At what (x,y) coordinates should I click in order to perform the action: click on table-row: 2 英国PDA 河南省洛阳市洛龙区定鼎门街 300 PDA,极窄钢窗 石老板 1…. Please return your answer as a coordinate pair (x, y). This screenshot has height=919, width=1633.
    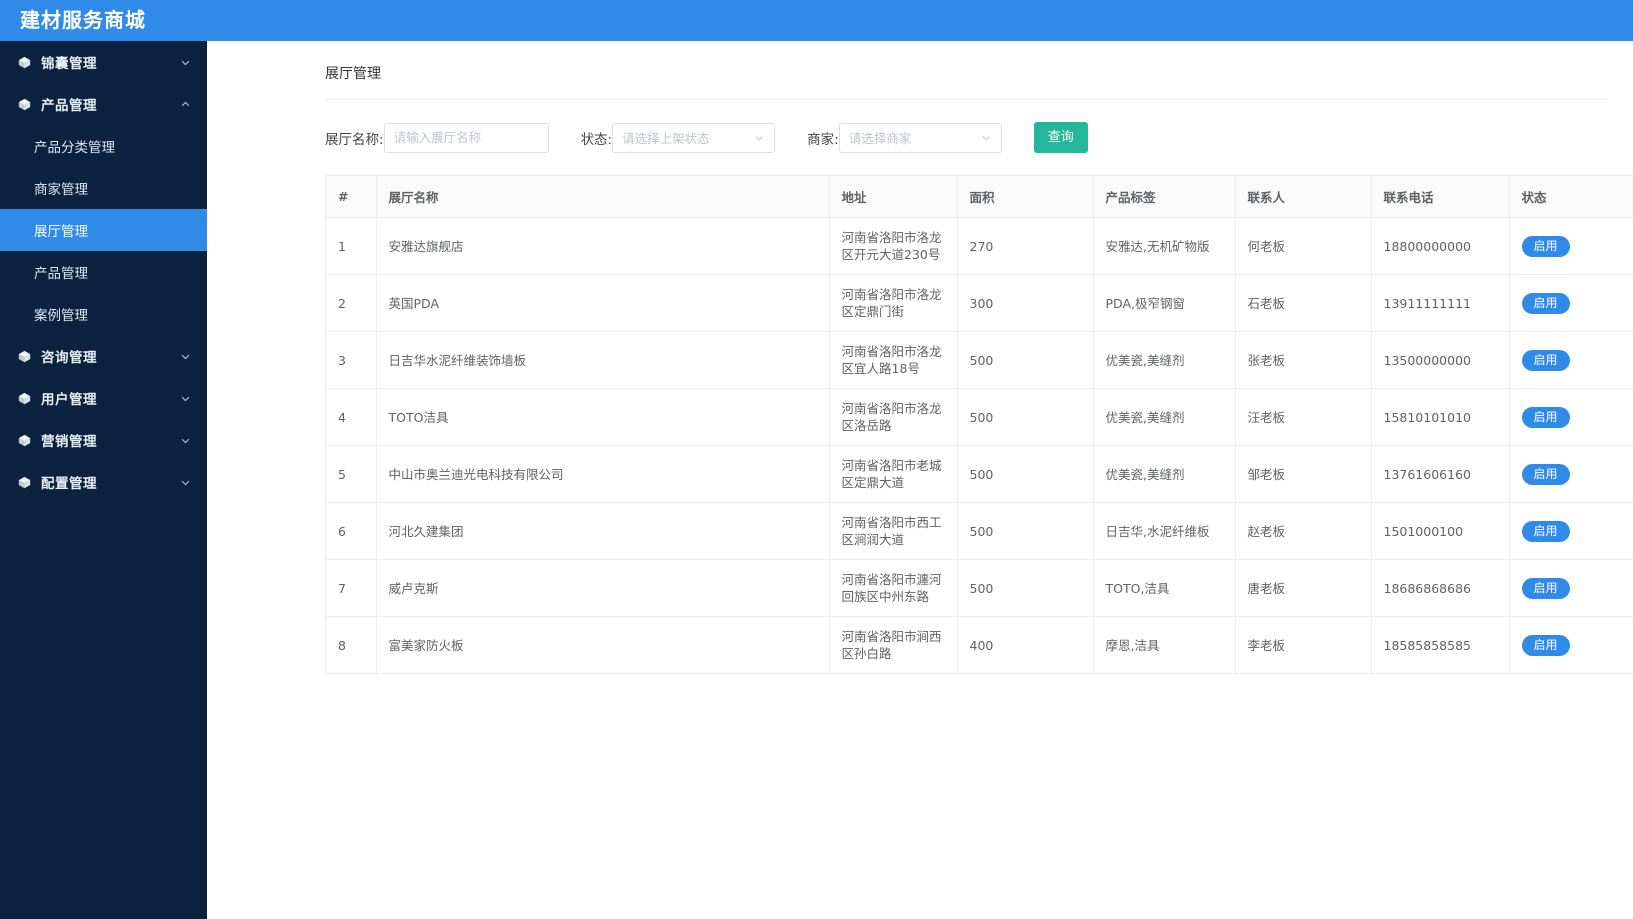
    Looking at the image, I should click on (979, 303).